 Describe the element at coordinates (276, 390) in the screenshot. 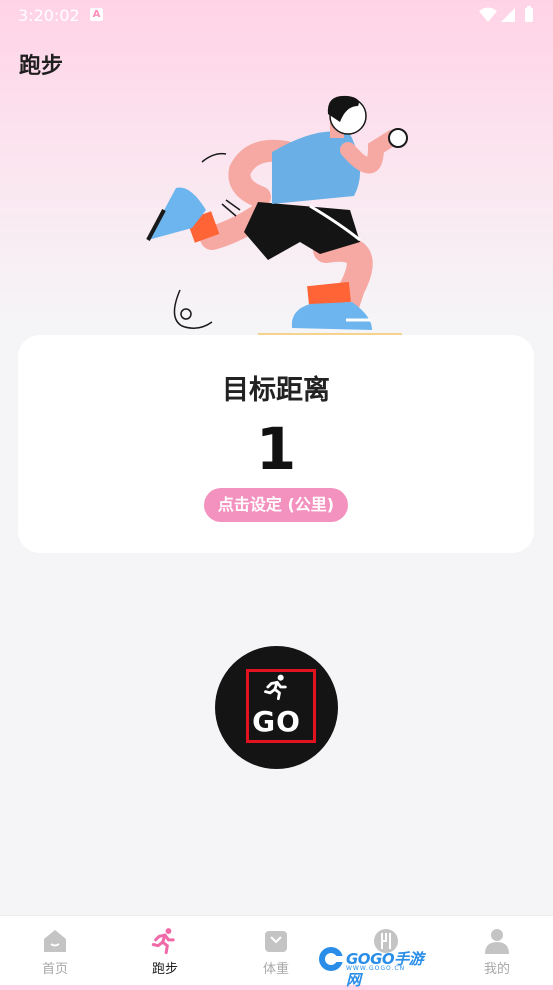

I see `goal-title: 目标距离` at that location.